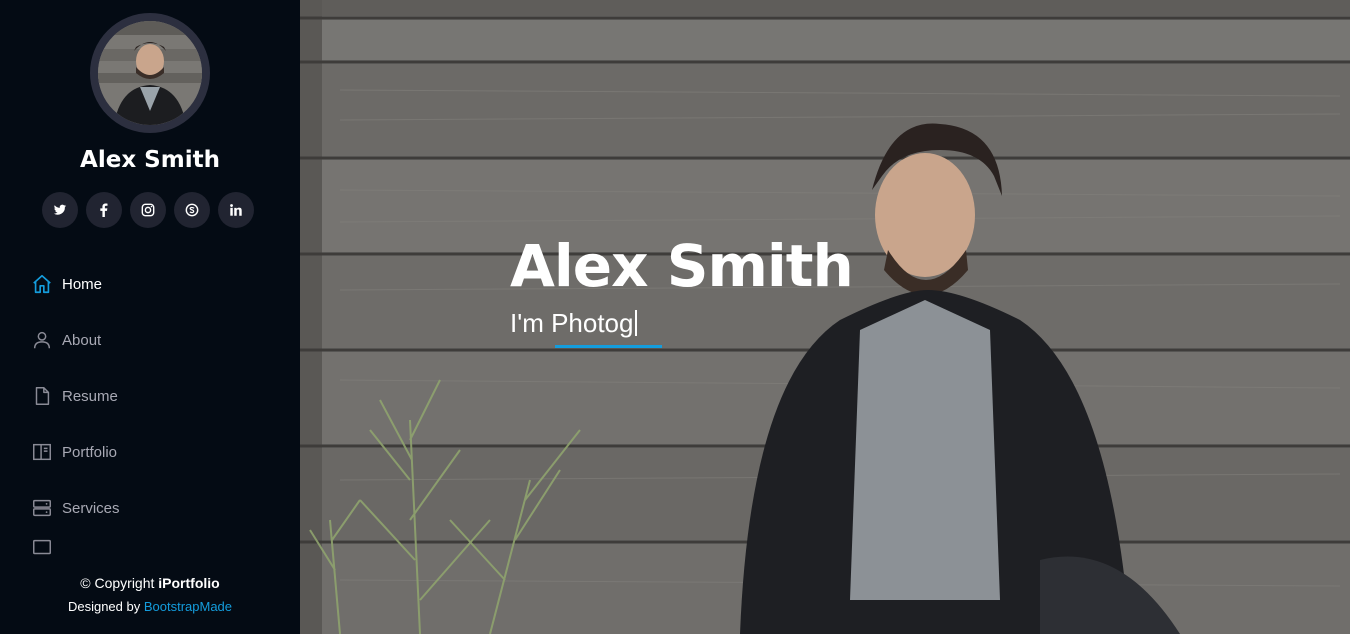 Image resolution: width=1350 pixels, height=634 pixels. What do you see at coordinates (90, 452) in the screenshot?
I see `sidebar-item-label: Portfolio` at bounding box center [90, 452].